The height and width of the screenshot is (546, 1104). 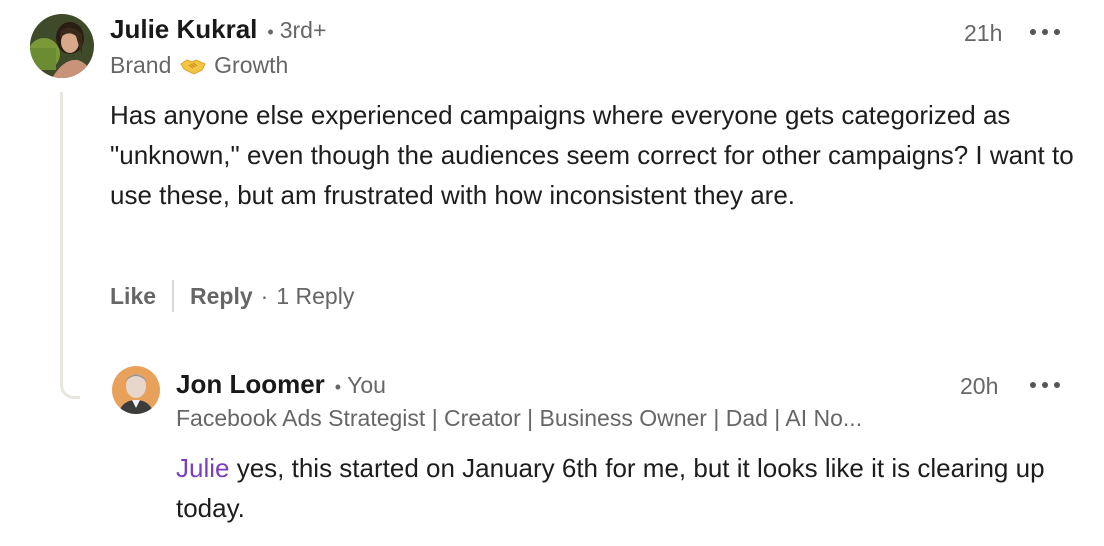 What do you see at coordinates (250, 384) in the screenshot?
I see `reply-author-name: Jon Loomer` at bounding box center [250, 384].